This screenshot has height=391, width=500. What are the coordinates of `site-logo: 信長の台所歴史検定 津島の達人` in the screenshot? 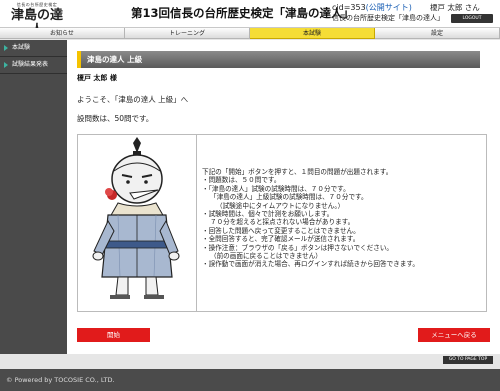 It's located at (37, 20).